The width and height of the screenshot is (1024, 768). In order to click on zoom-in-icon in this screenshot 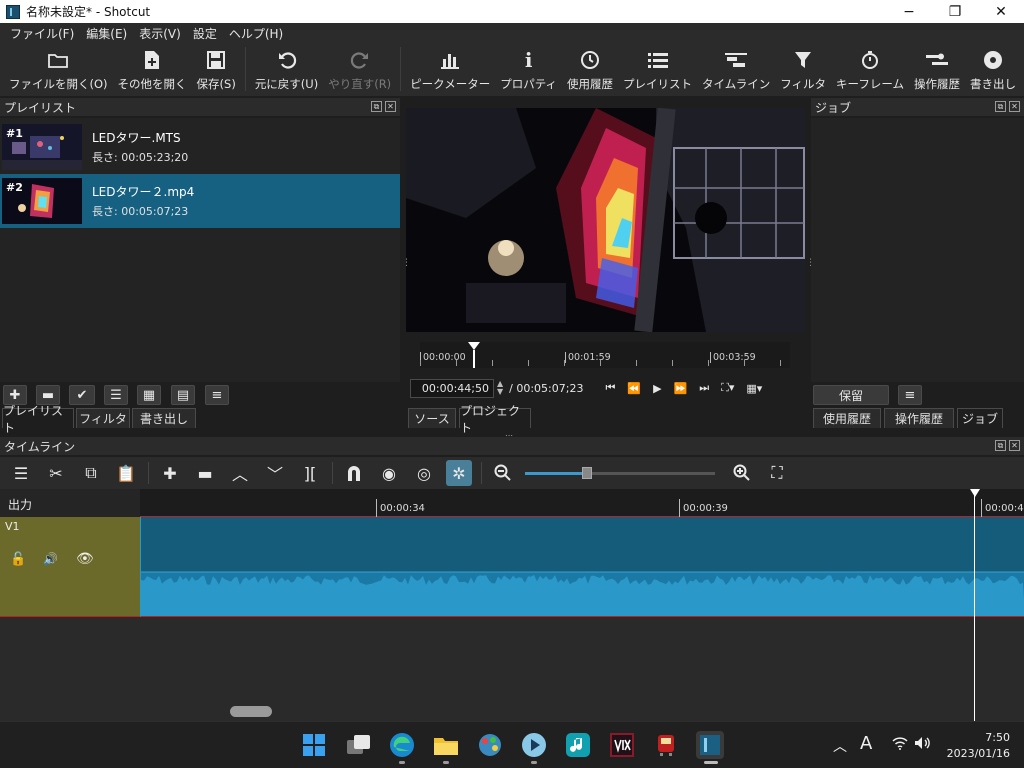, I will do `click(742, 473)`.